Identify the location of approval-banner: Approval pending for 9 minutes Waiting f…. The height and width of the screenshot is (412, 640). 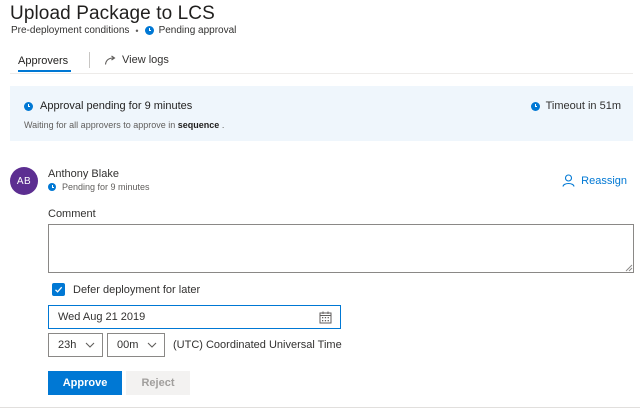
(321, 113).